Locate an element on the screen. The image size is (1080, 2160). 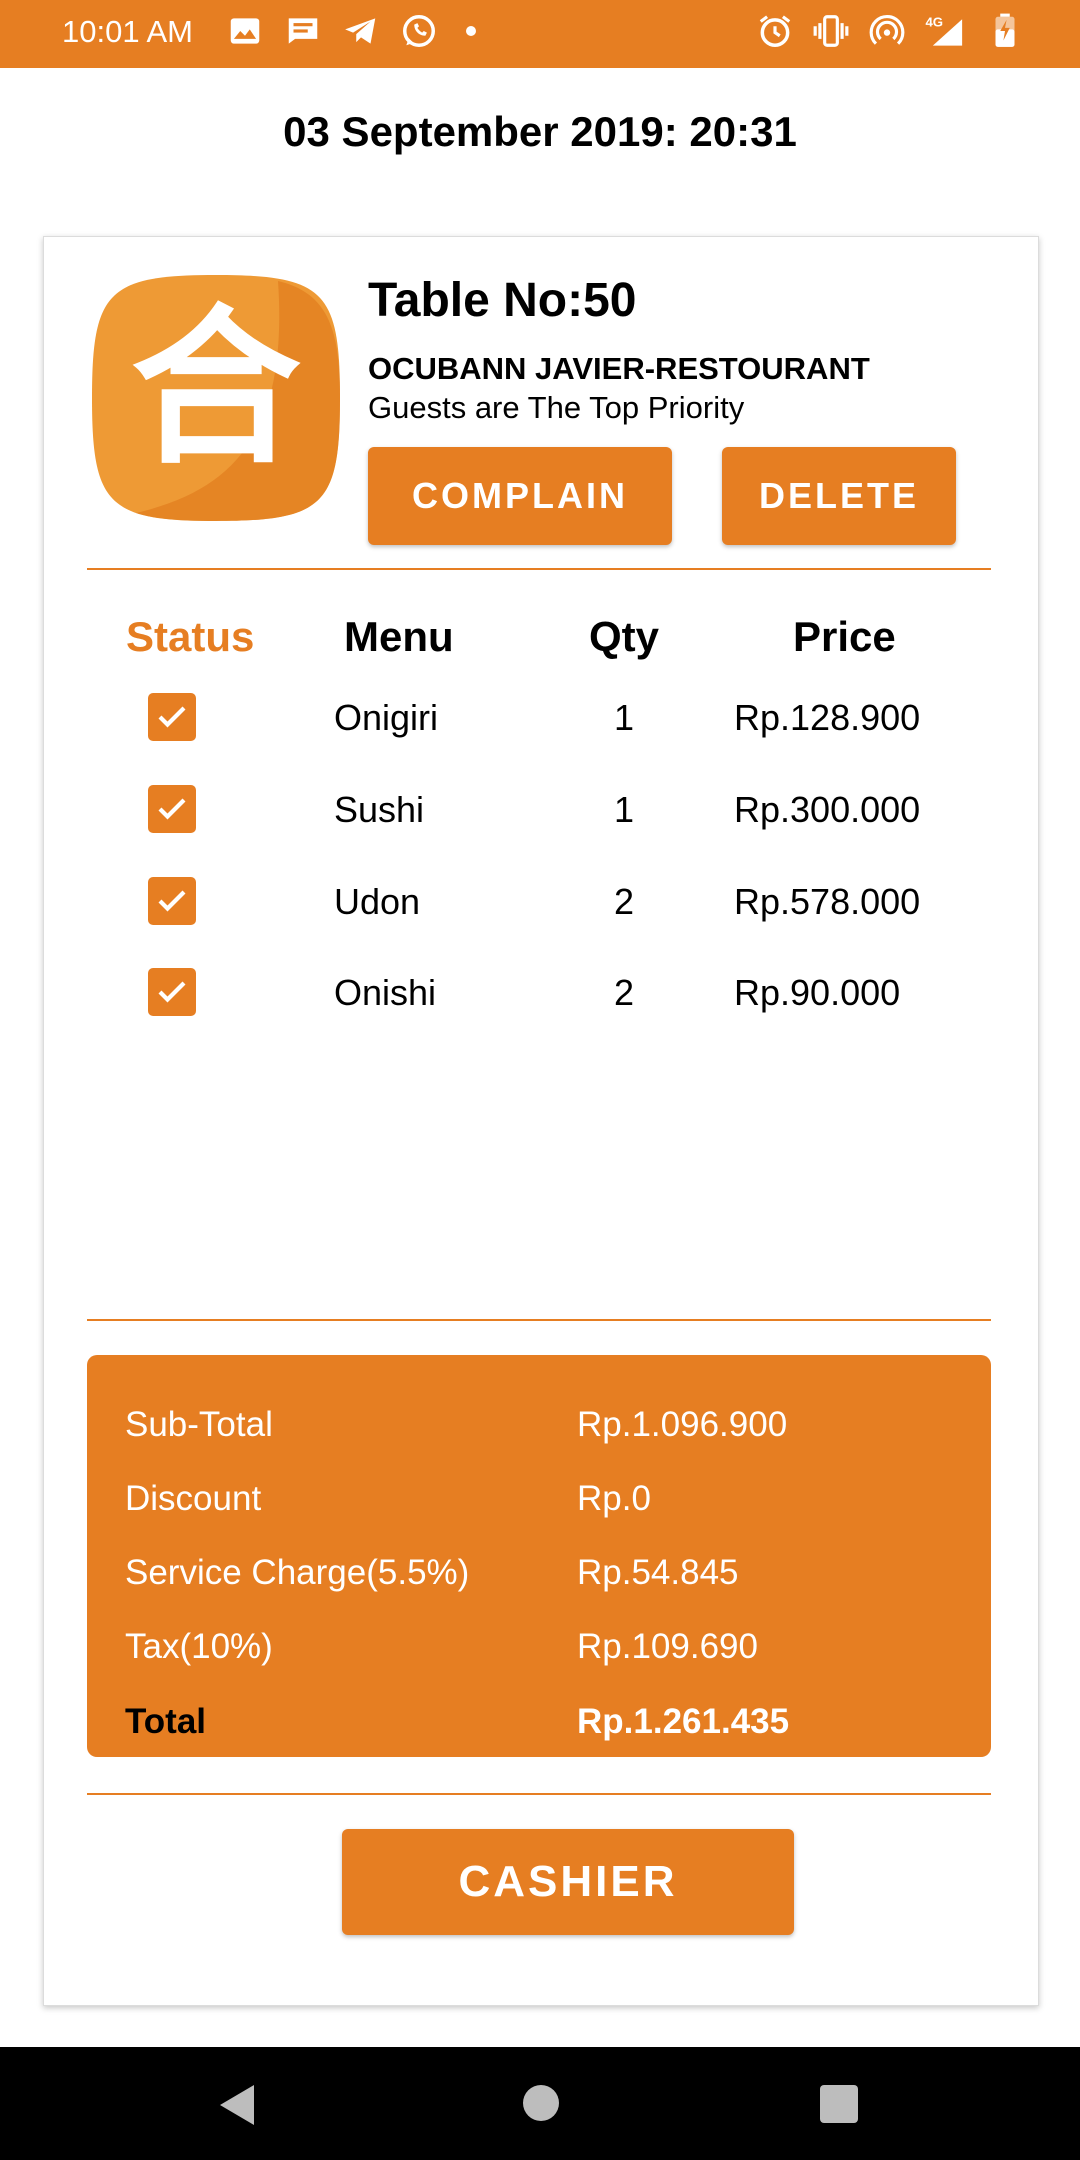
delete-button: DELETE is located at coordinates (839, 496).